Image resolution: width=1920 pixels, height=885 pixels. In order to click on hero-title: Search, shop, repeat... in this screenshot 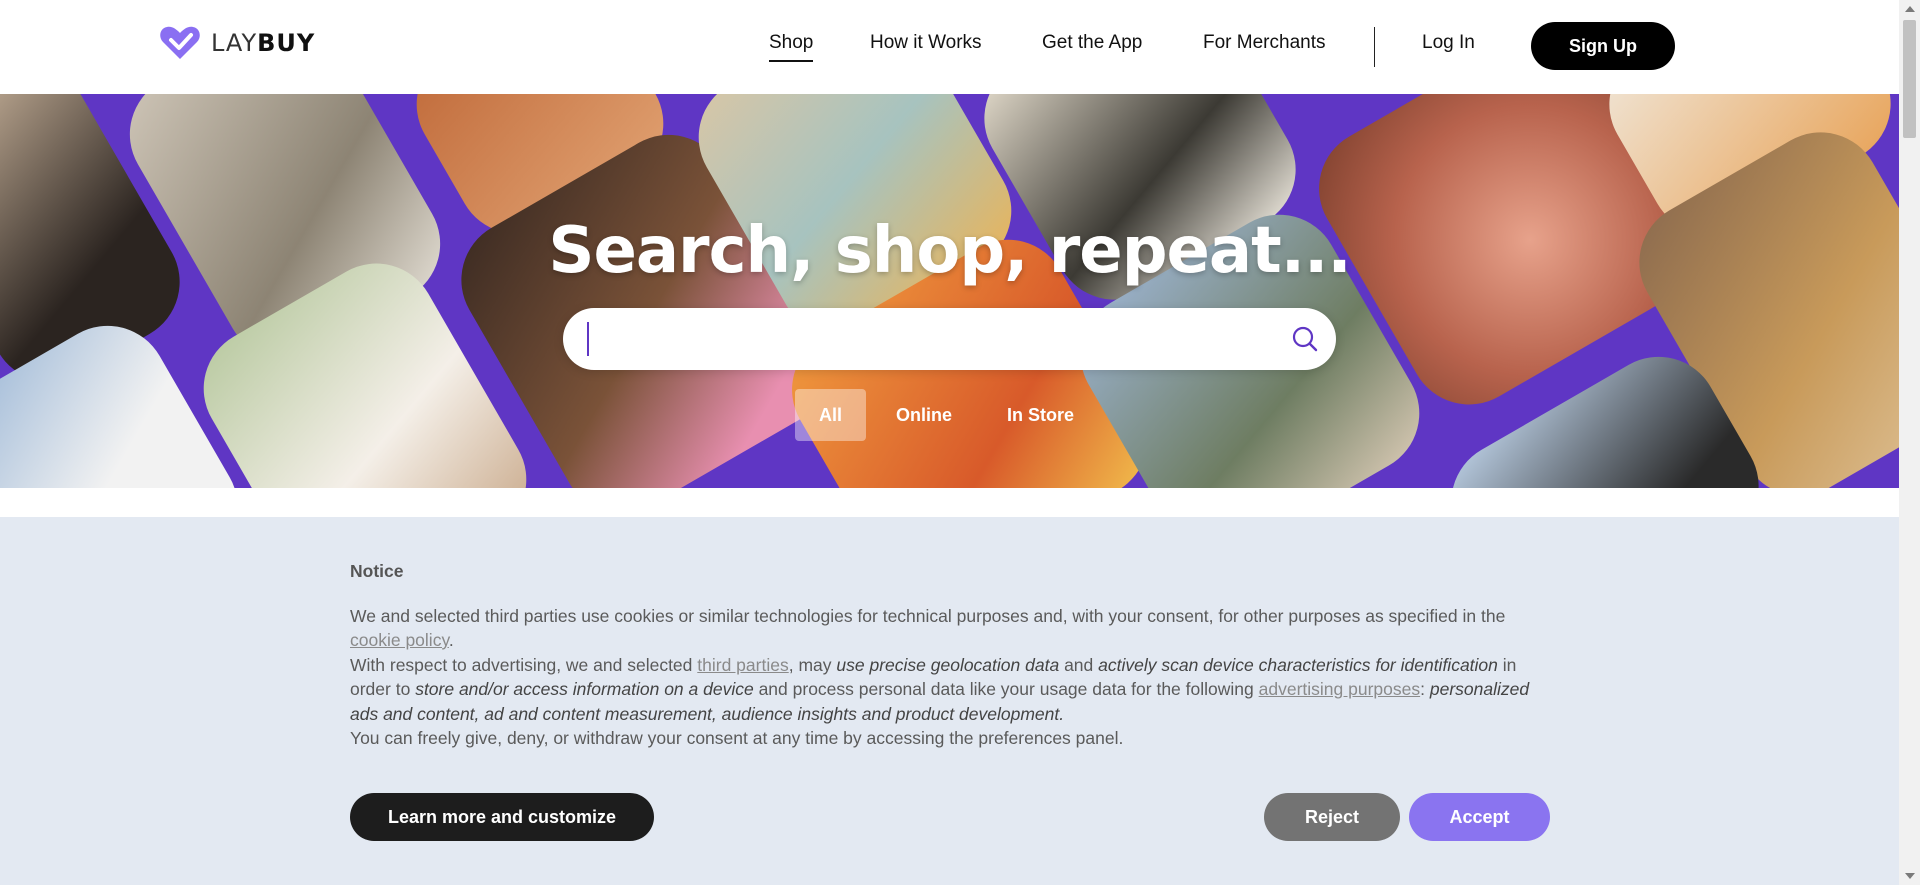, I will do `click(949, 251)`.